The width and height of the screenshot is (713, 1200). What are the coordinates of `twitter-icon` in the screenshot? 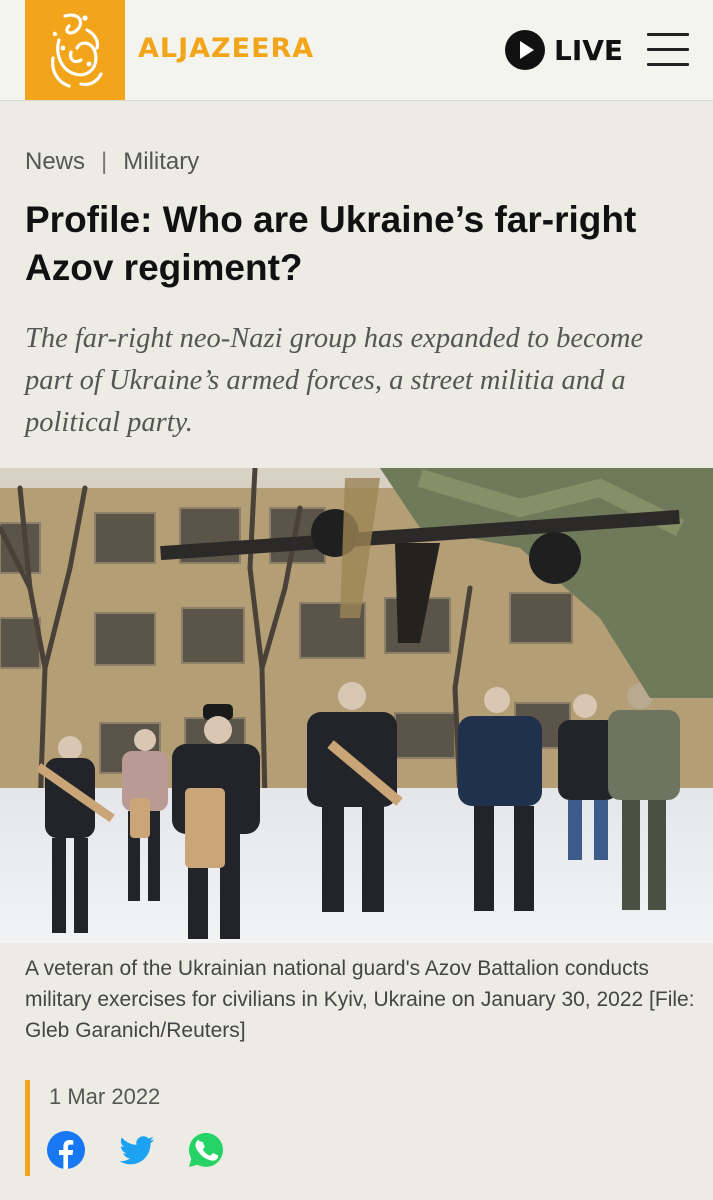 It's located at (137, 1150).